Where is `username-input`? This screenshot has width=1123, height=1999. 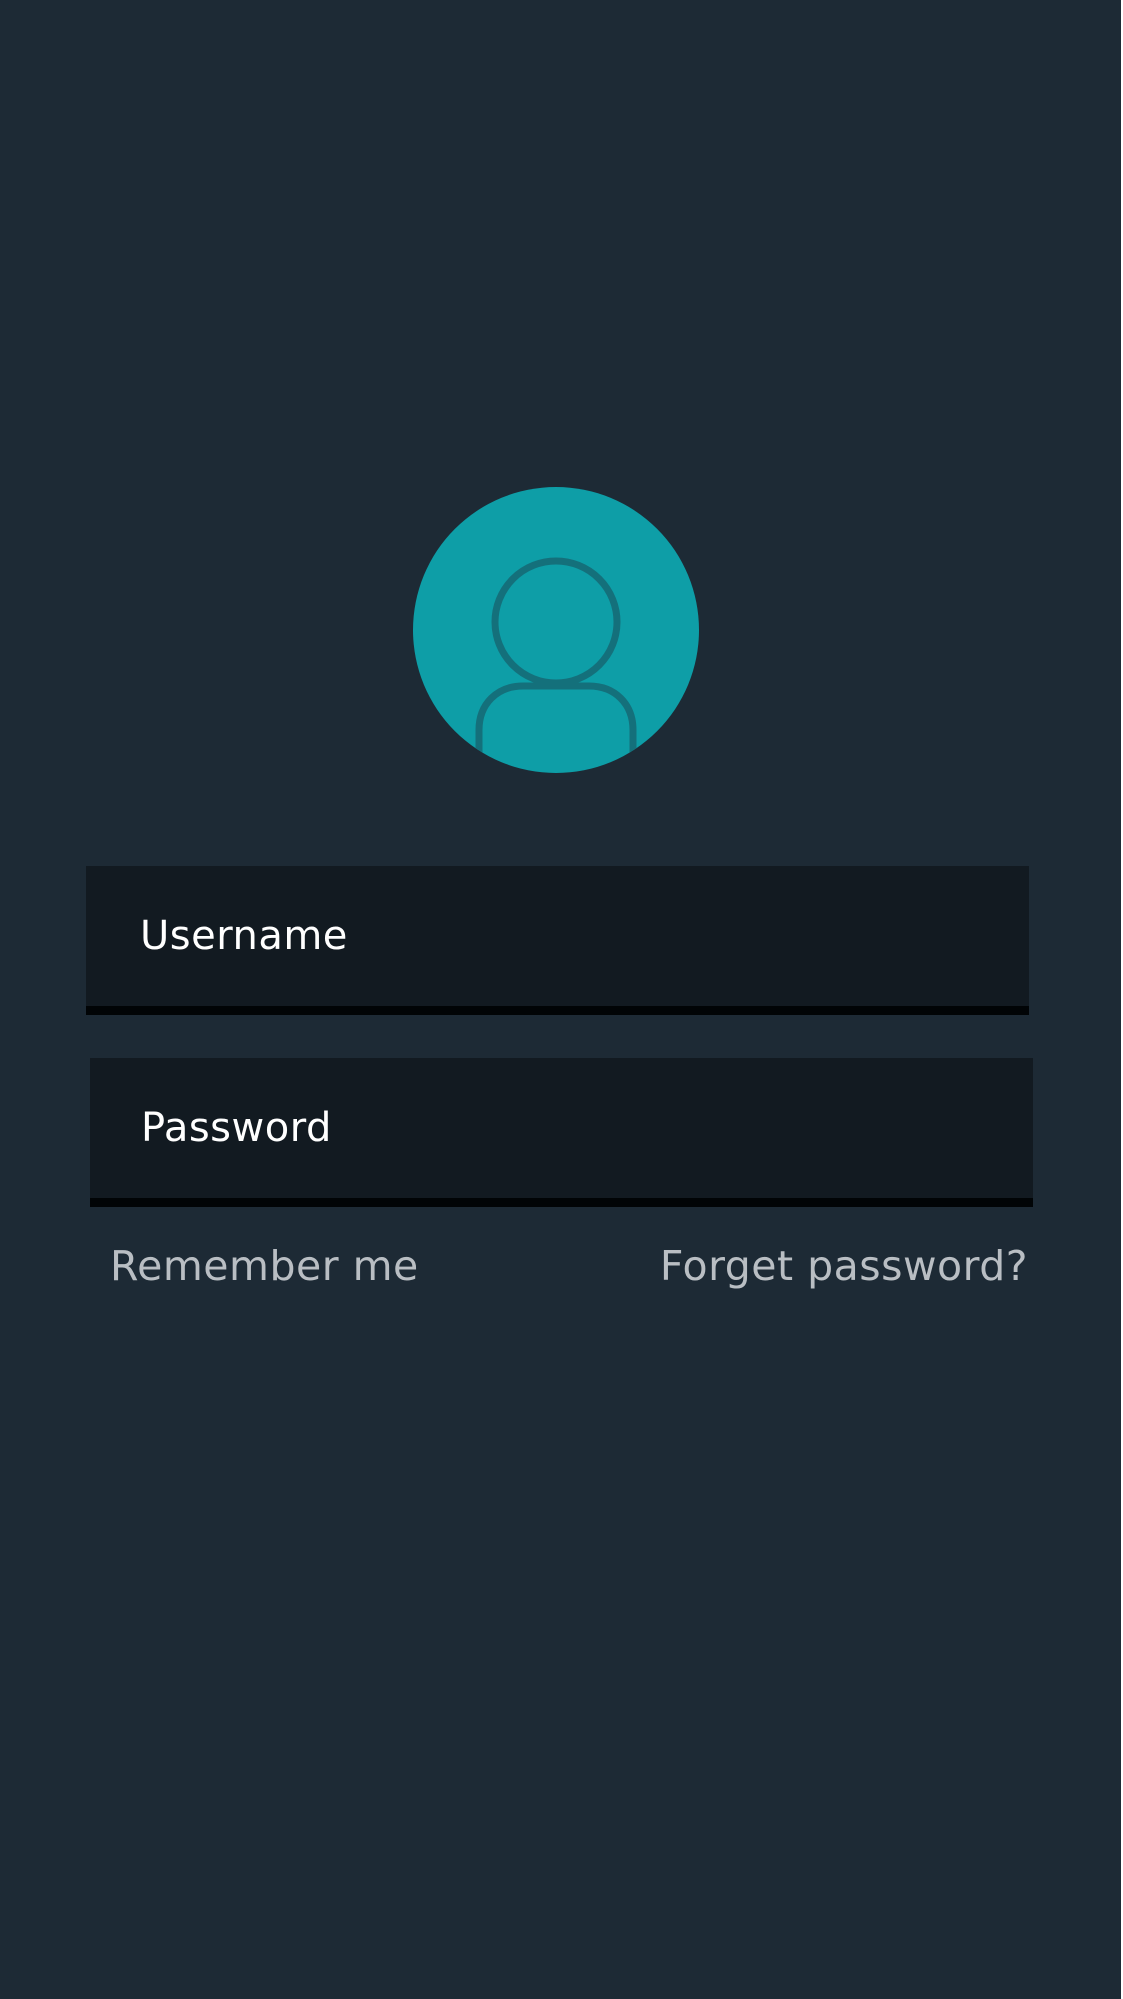 username-input is located at coordinates (557, 936).